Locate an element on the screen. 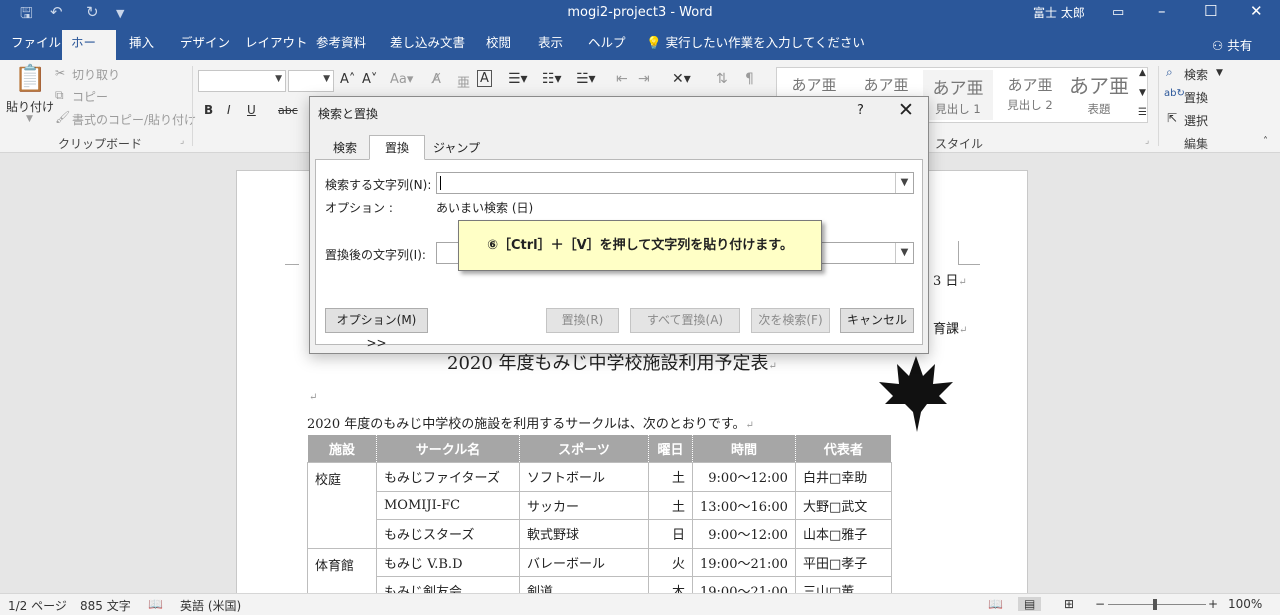  bullets-icon: ☰▾ is located at coordinates (518, 79).